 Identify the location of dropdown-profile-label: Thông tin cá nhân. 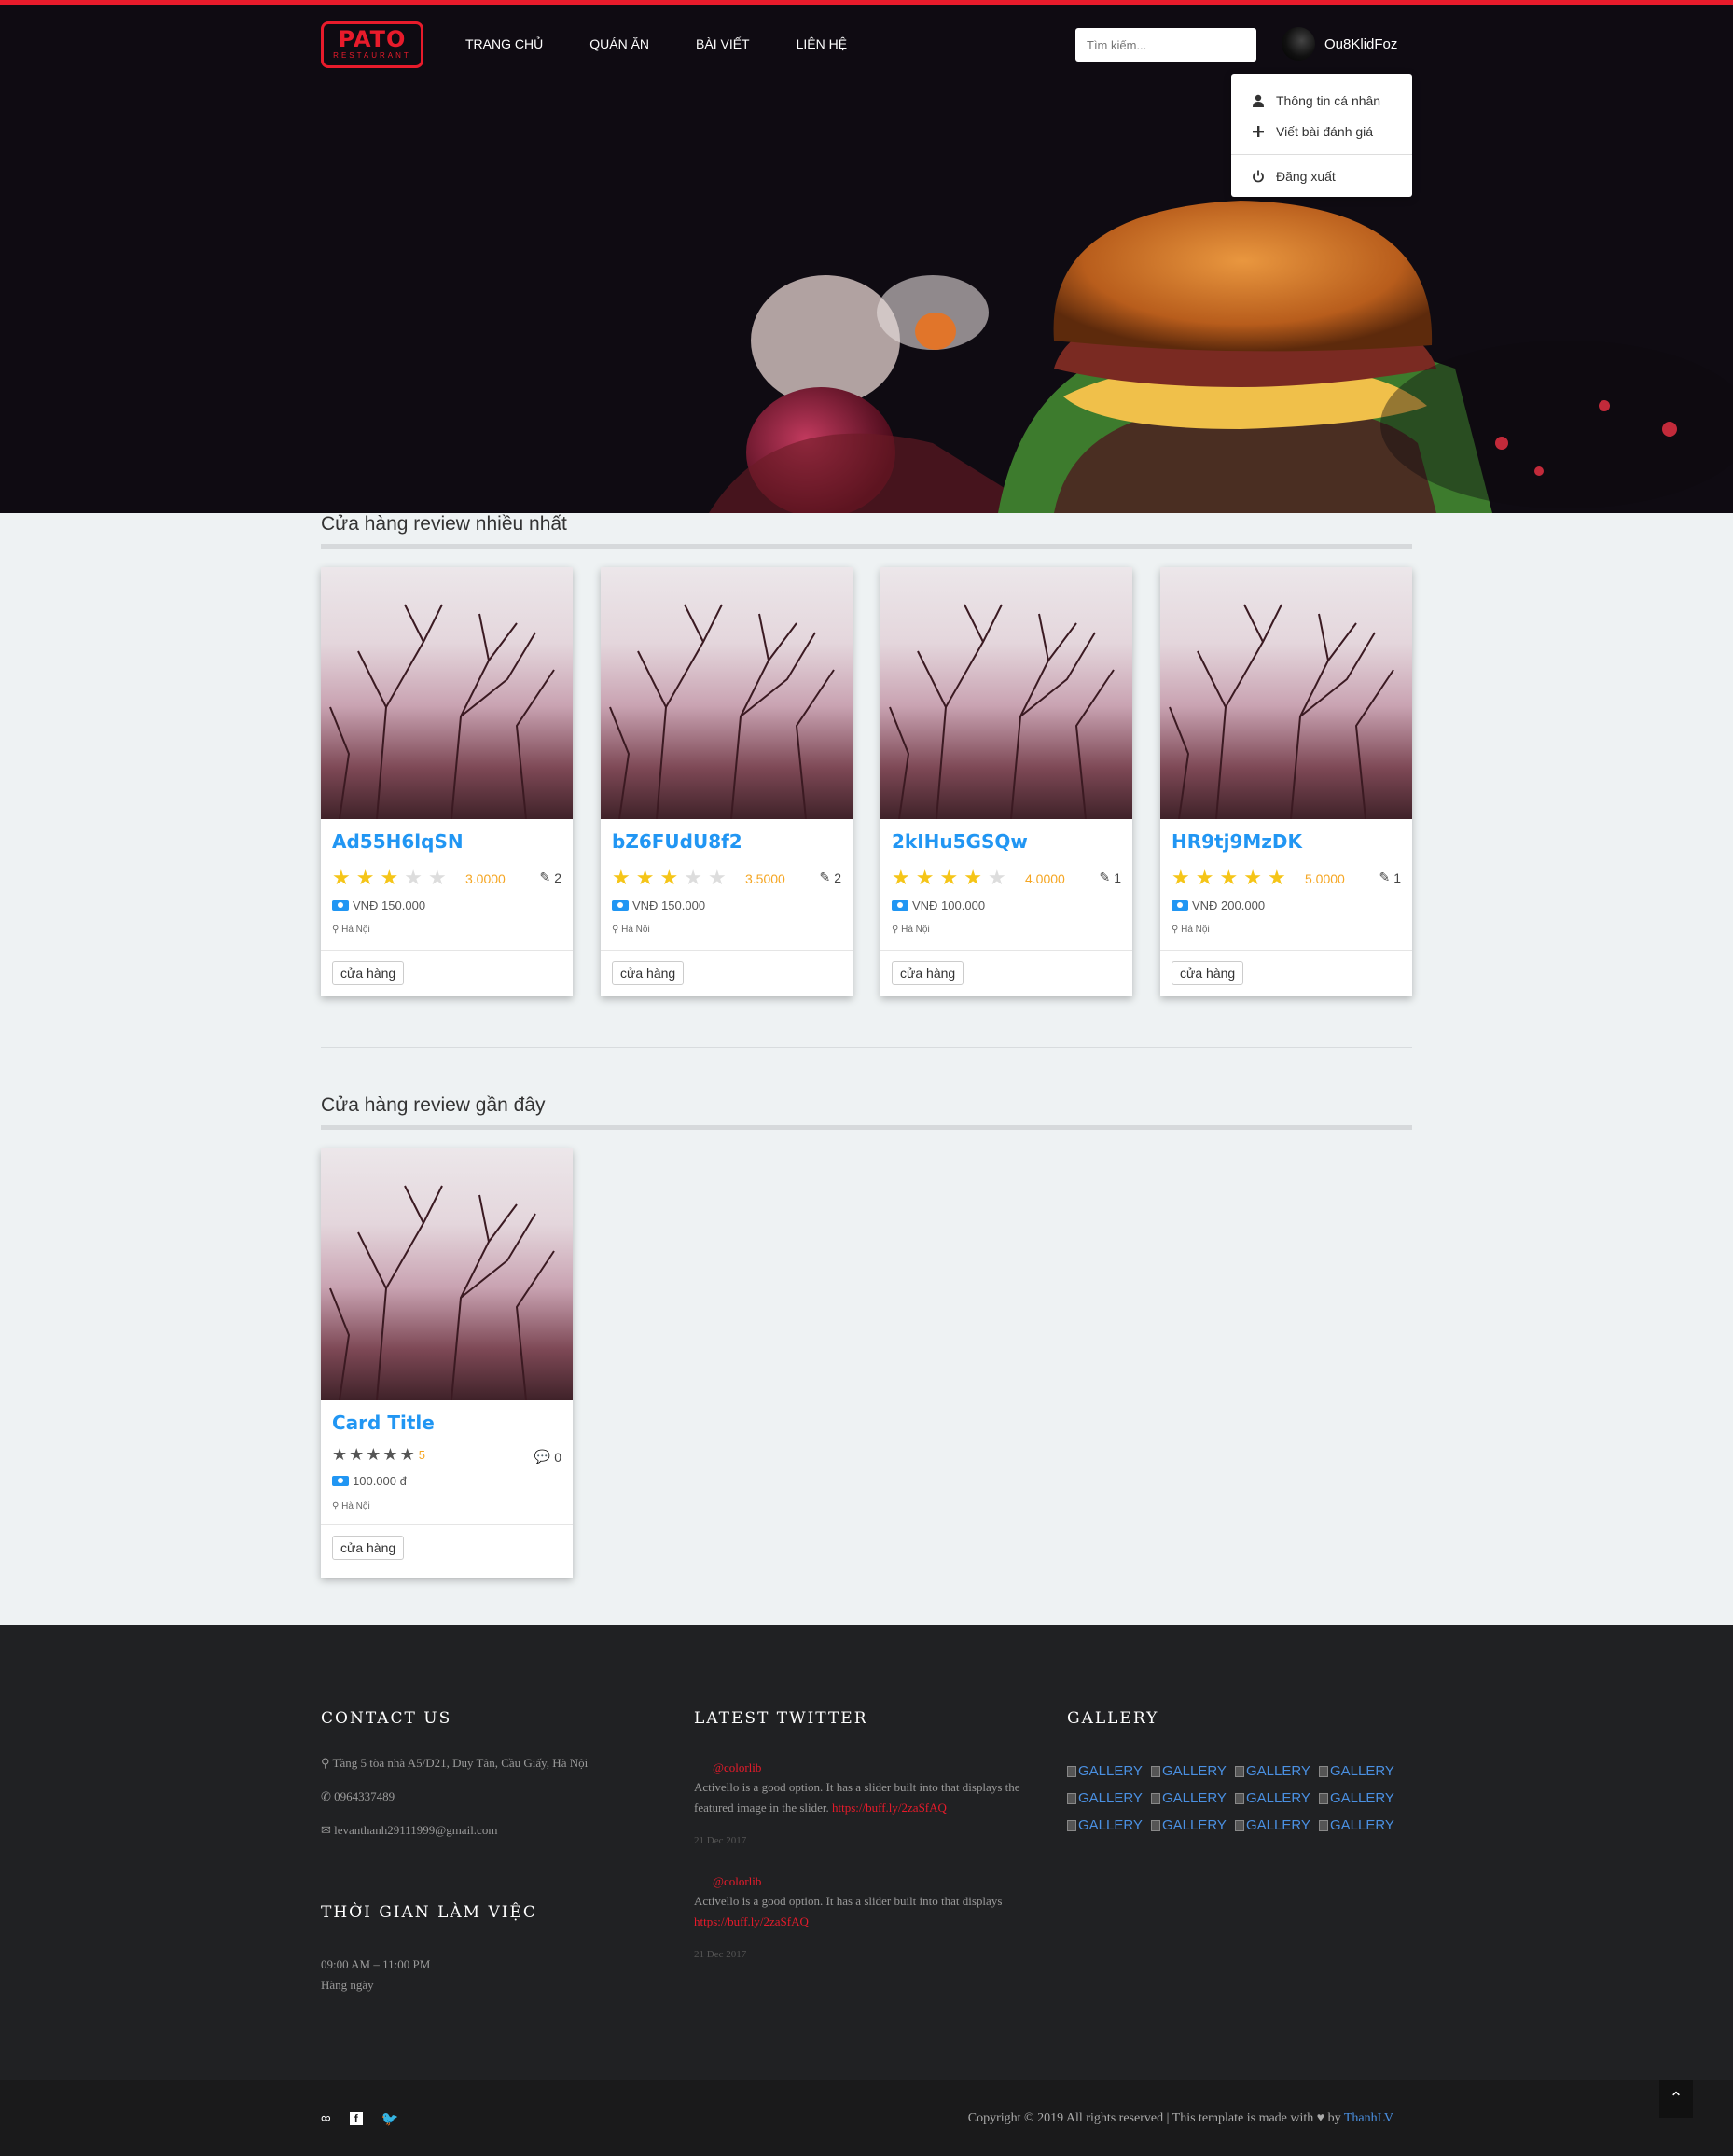
(1328, 100).